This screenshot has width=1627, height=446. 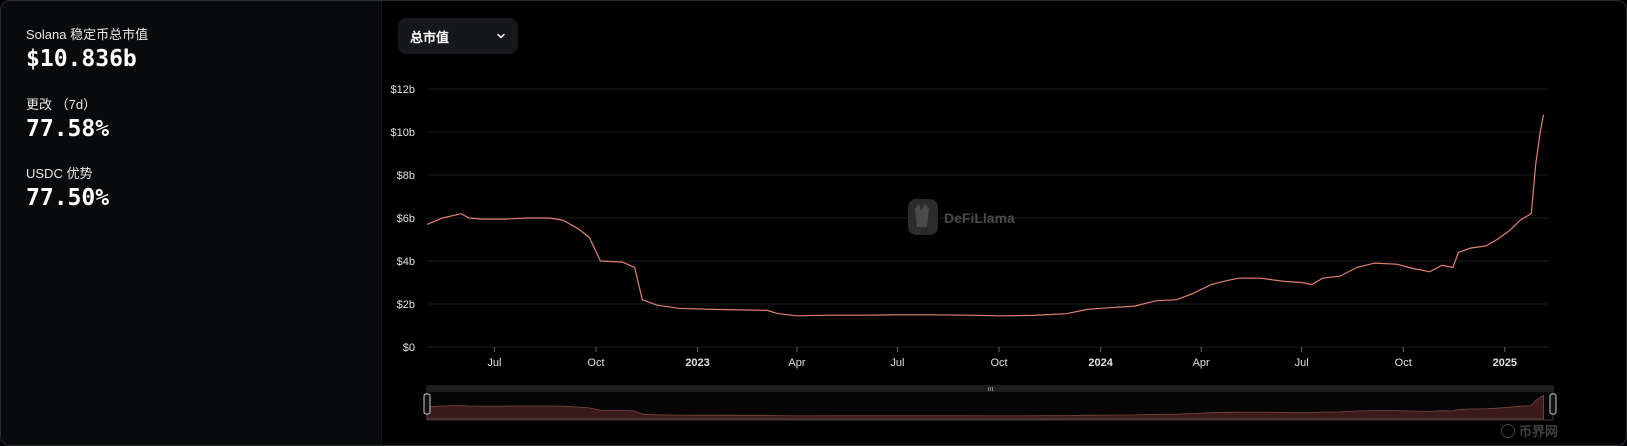 What do you see at coordinates (697, 363) in the screenshot?
I see `x-tick-label: 2023` at bounding box center [697, 363].